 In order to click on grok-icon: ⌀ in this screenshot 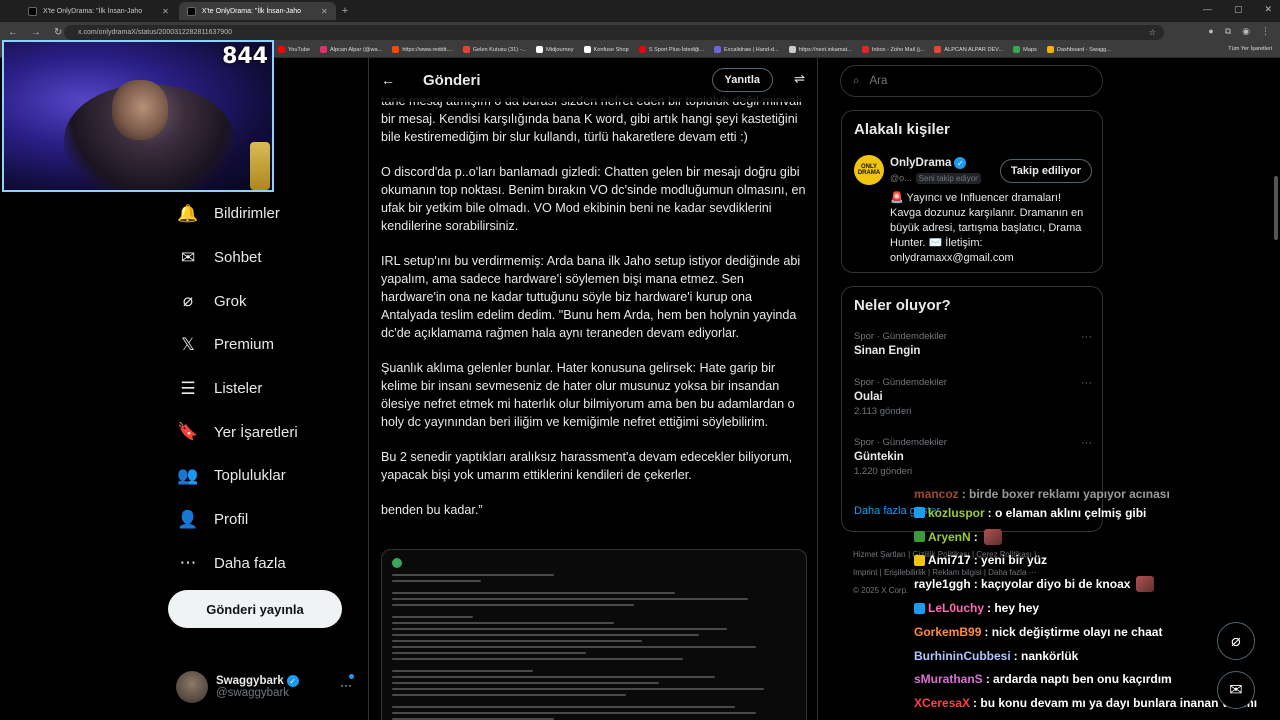, I will do `click(188, 301)`.